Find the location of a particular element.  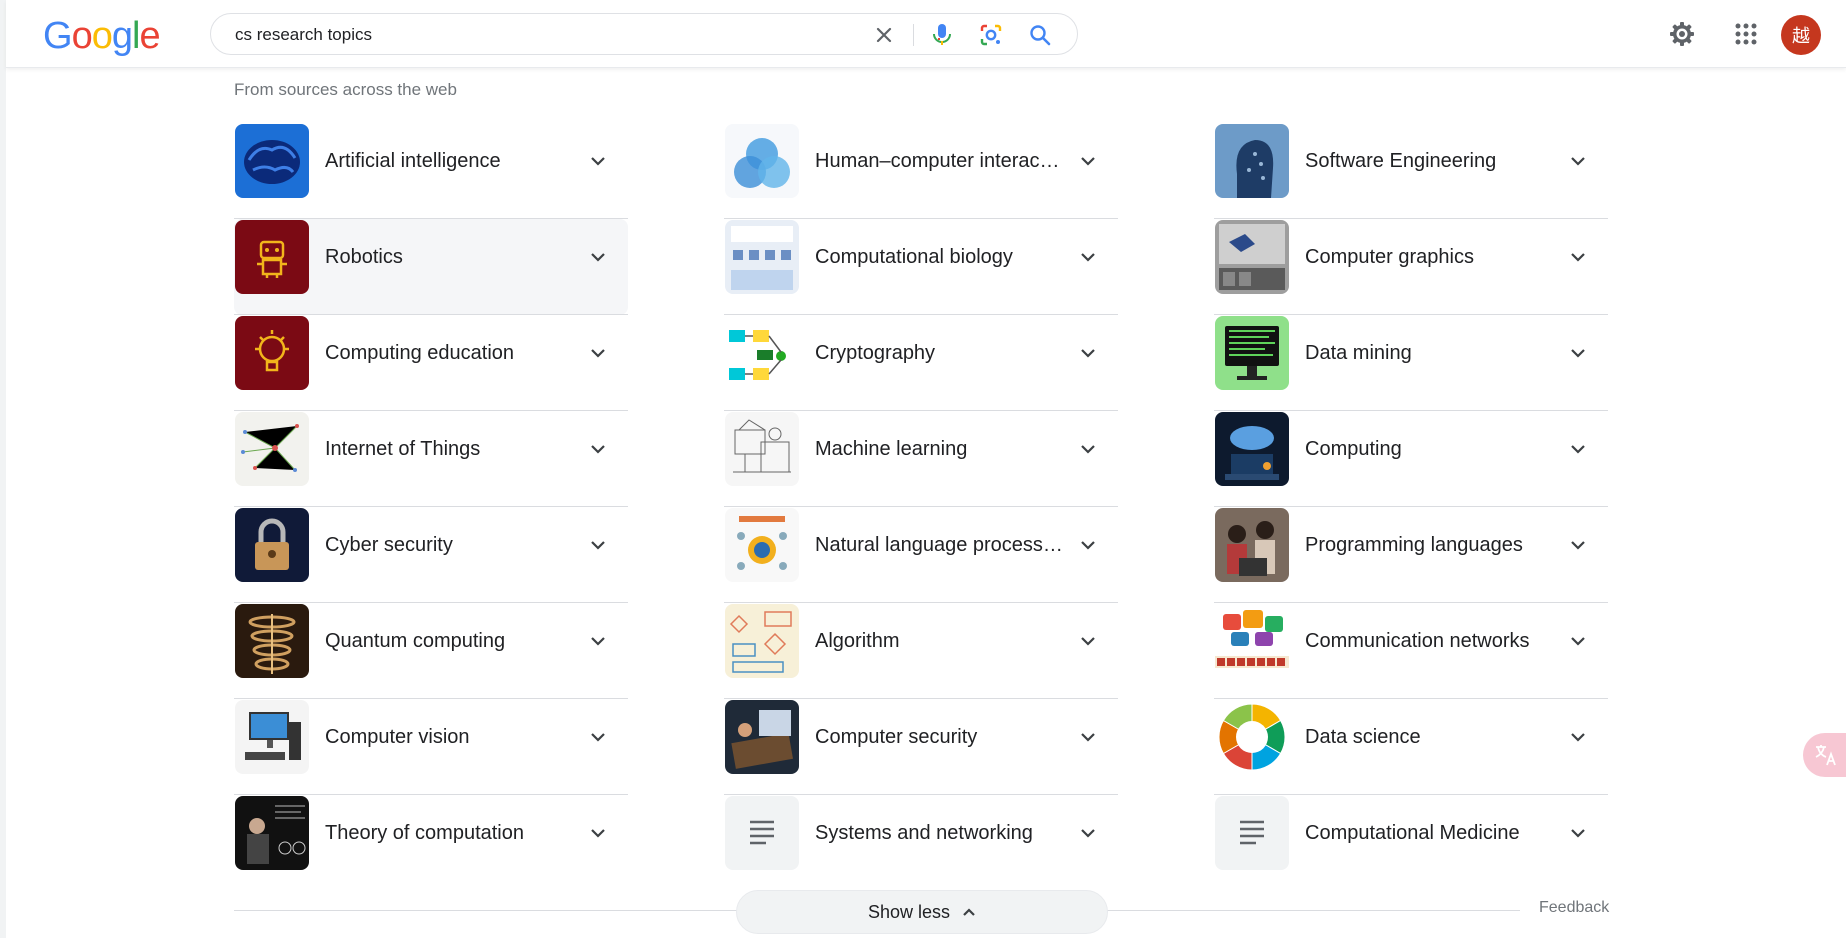

topic-item: Computational biology is located at coordinates (921, 267).